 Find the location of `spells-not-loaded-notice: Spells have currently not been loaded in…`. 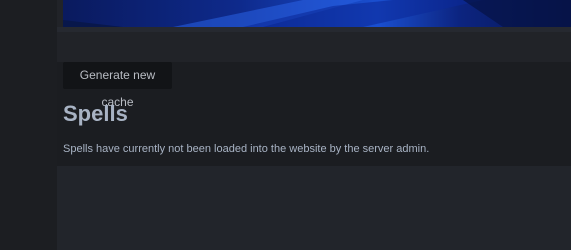

spells-not-loaded-notice: Spells have currently not been loaded in… is located at coordinates (246, 149).